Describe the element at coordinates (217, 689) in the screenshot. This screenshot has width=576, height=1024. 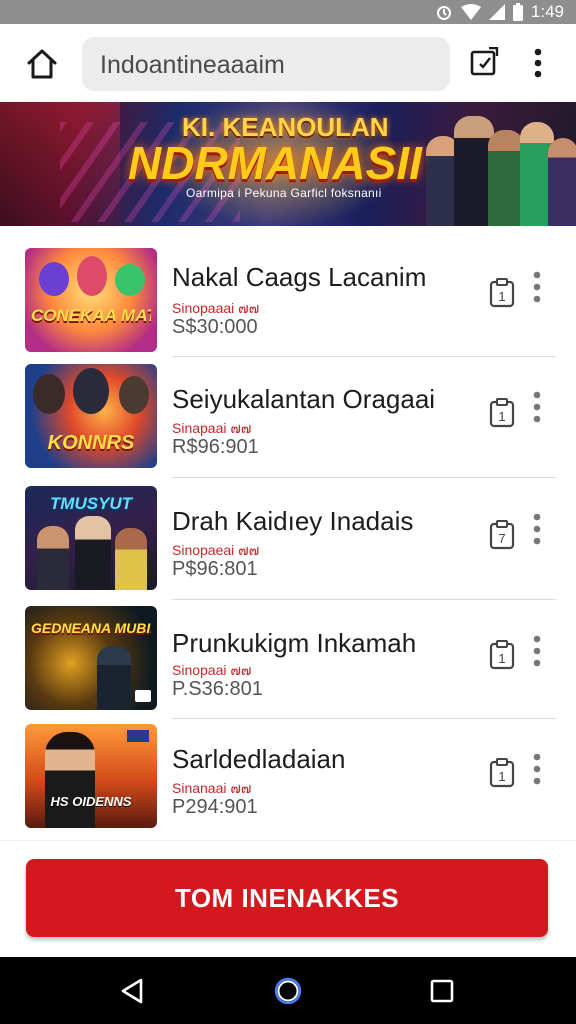
I see `item-price: P.S36:801` at that location.